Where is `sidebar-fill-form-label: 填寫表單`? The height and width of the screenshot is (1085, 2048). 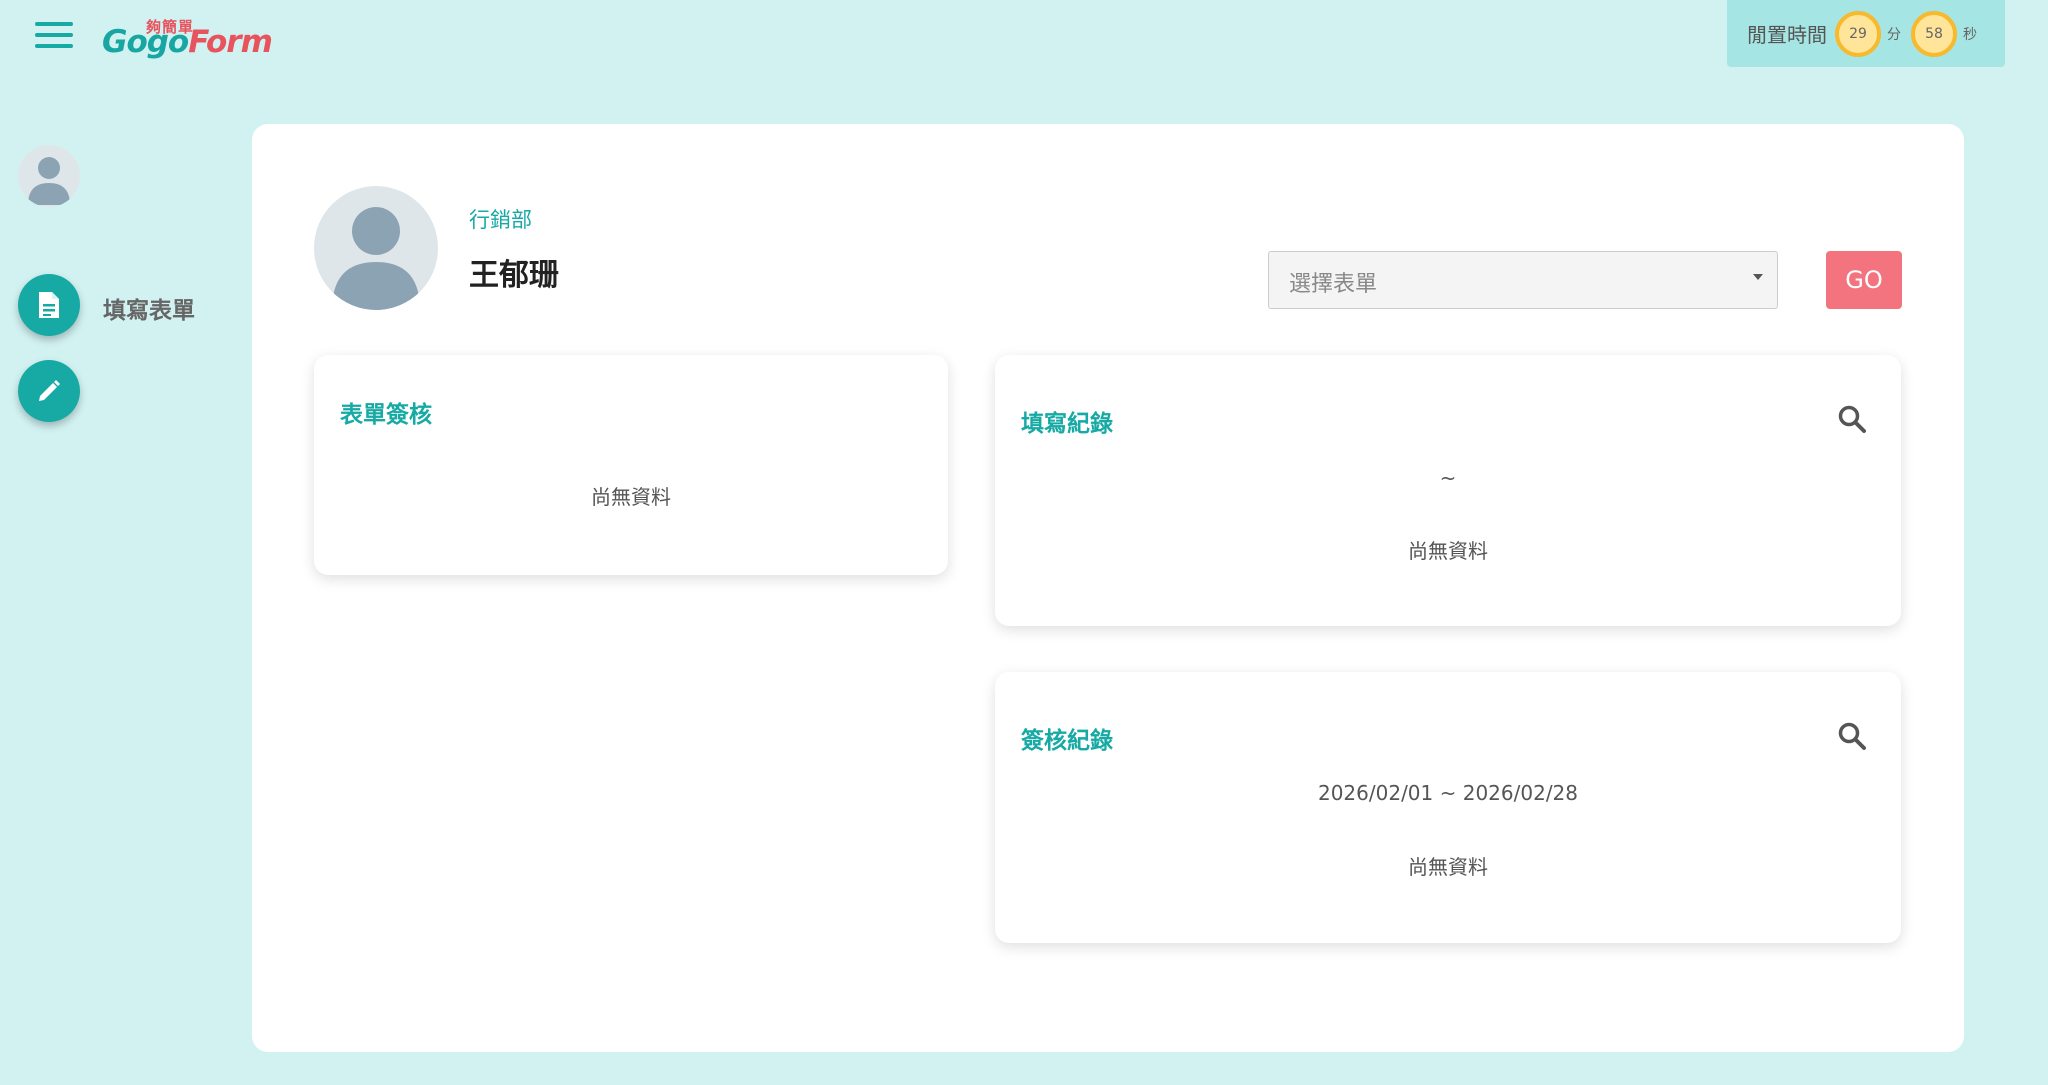 sidebar-fill-form-label: 填寫表單 is located at coordinates (149, 308).